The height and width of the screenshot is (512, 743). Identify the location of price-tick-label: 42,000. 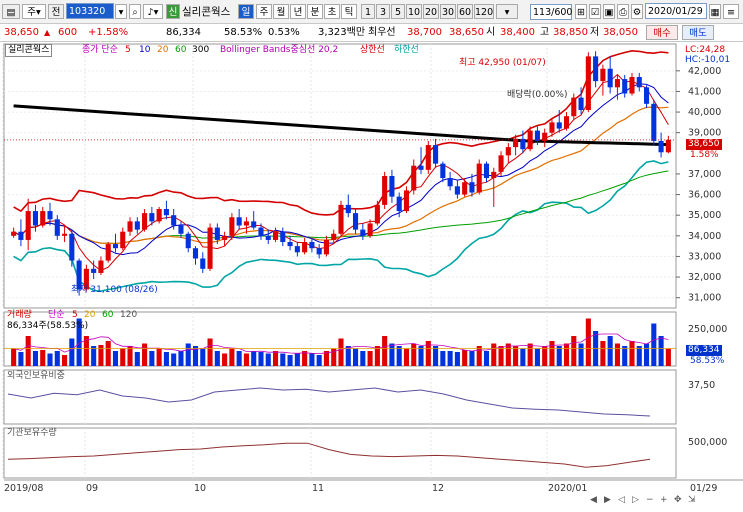
(704, 71).